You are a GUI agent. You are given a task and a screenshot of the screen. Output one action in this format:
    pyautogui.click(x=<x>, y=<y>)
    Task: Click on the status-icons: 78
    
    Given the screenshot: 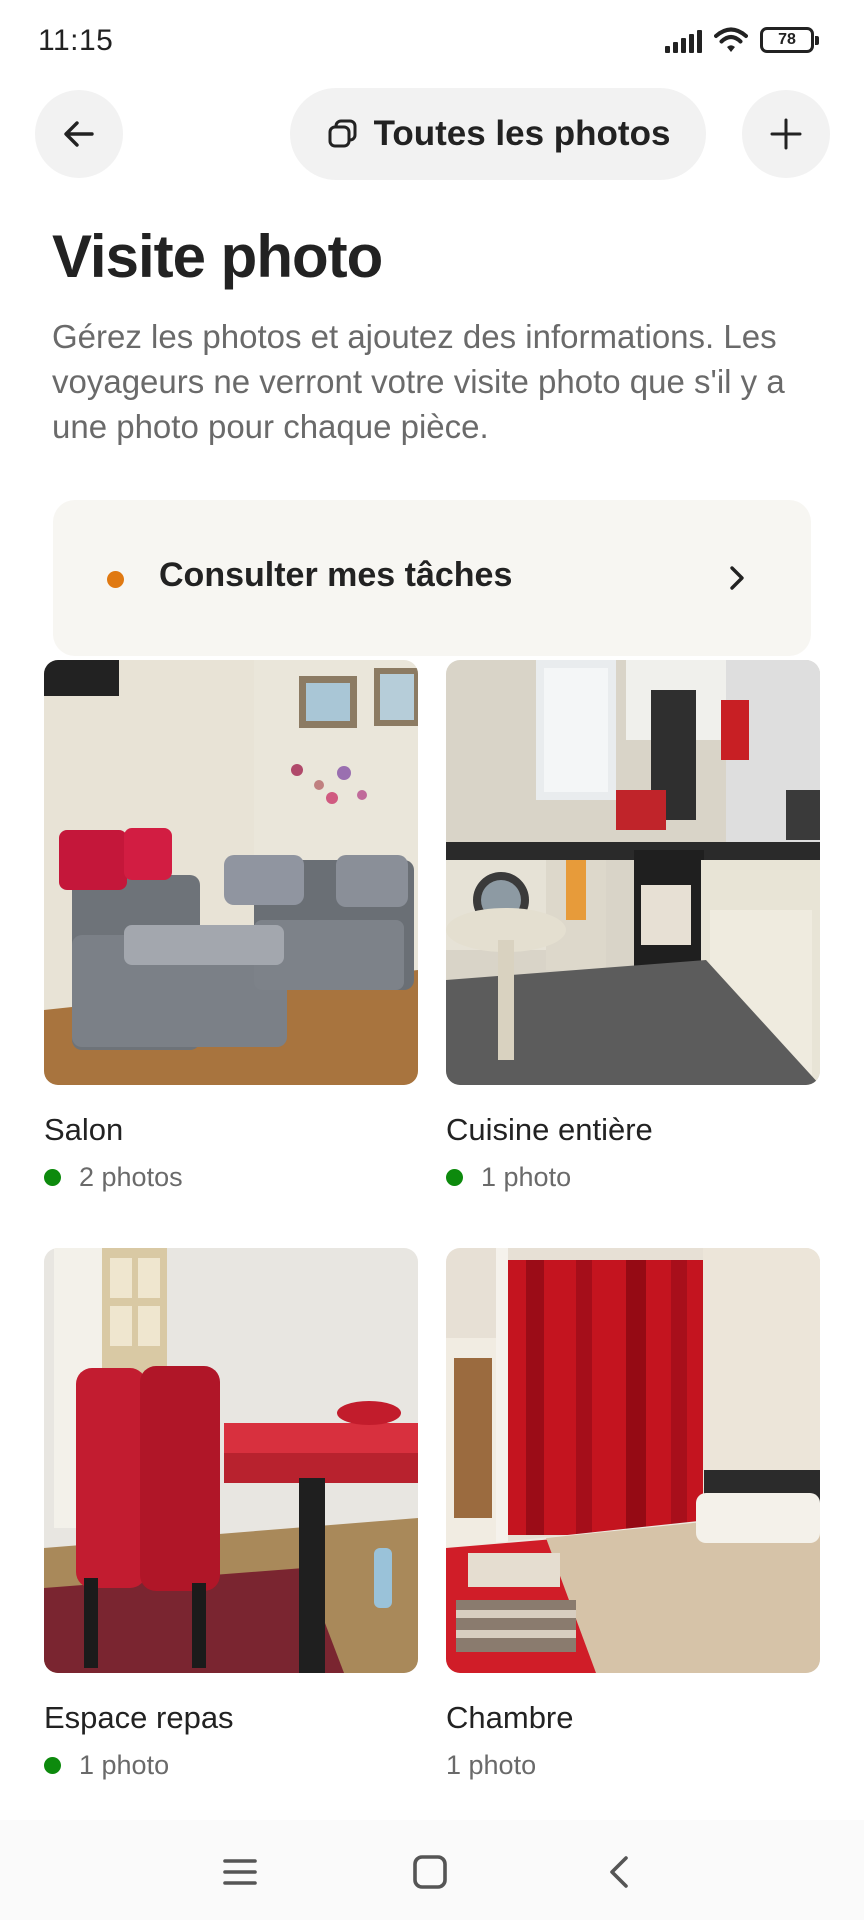 What is the action you would take?
    pyautogui.click(x=742, y=40)
    